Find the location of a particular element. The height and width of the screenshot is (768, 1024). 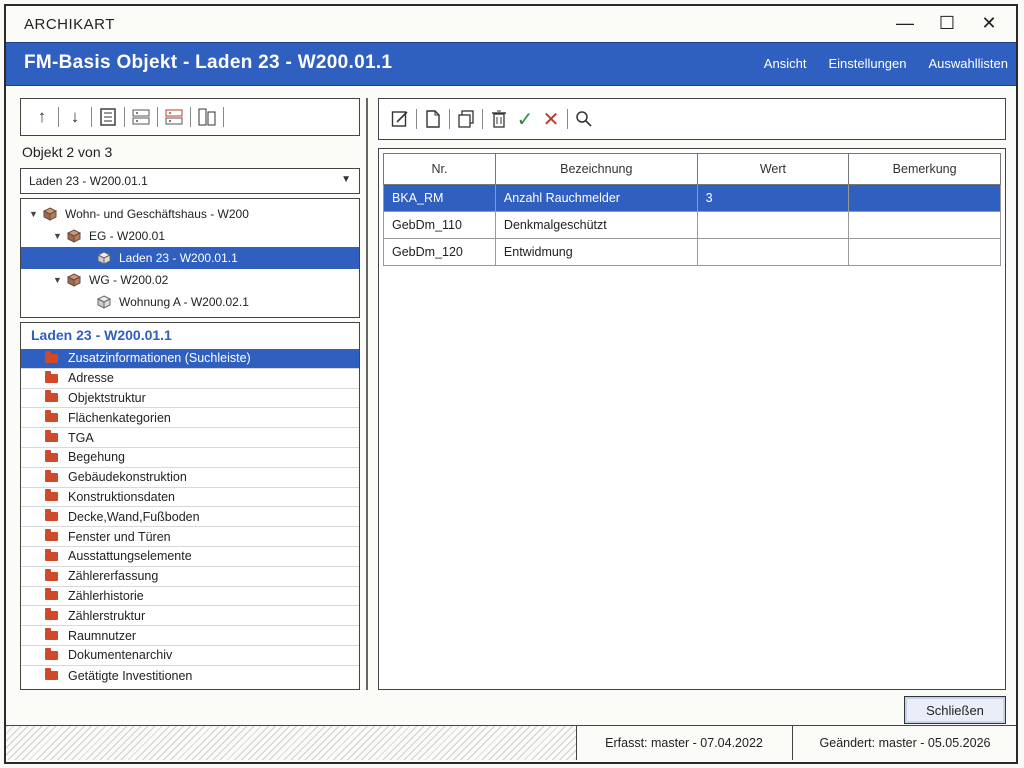

splitter is located at coordinates (367, 394).